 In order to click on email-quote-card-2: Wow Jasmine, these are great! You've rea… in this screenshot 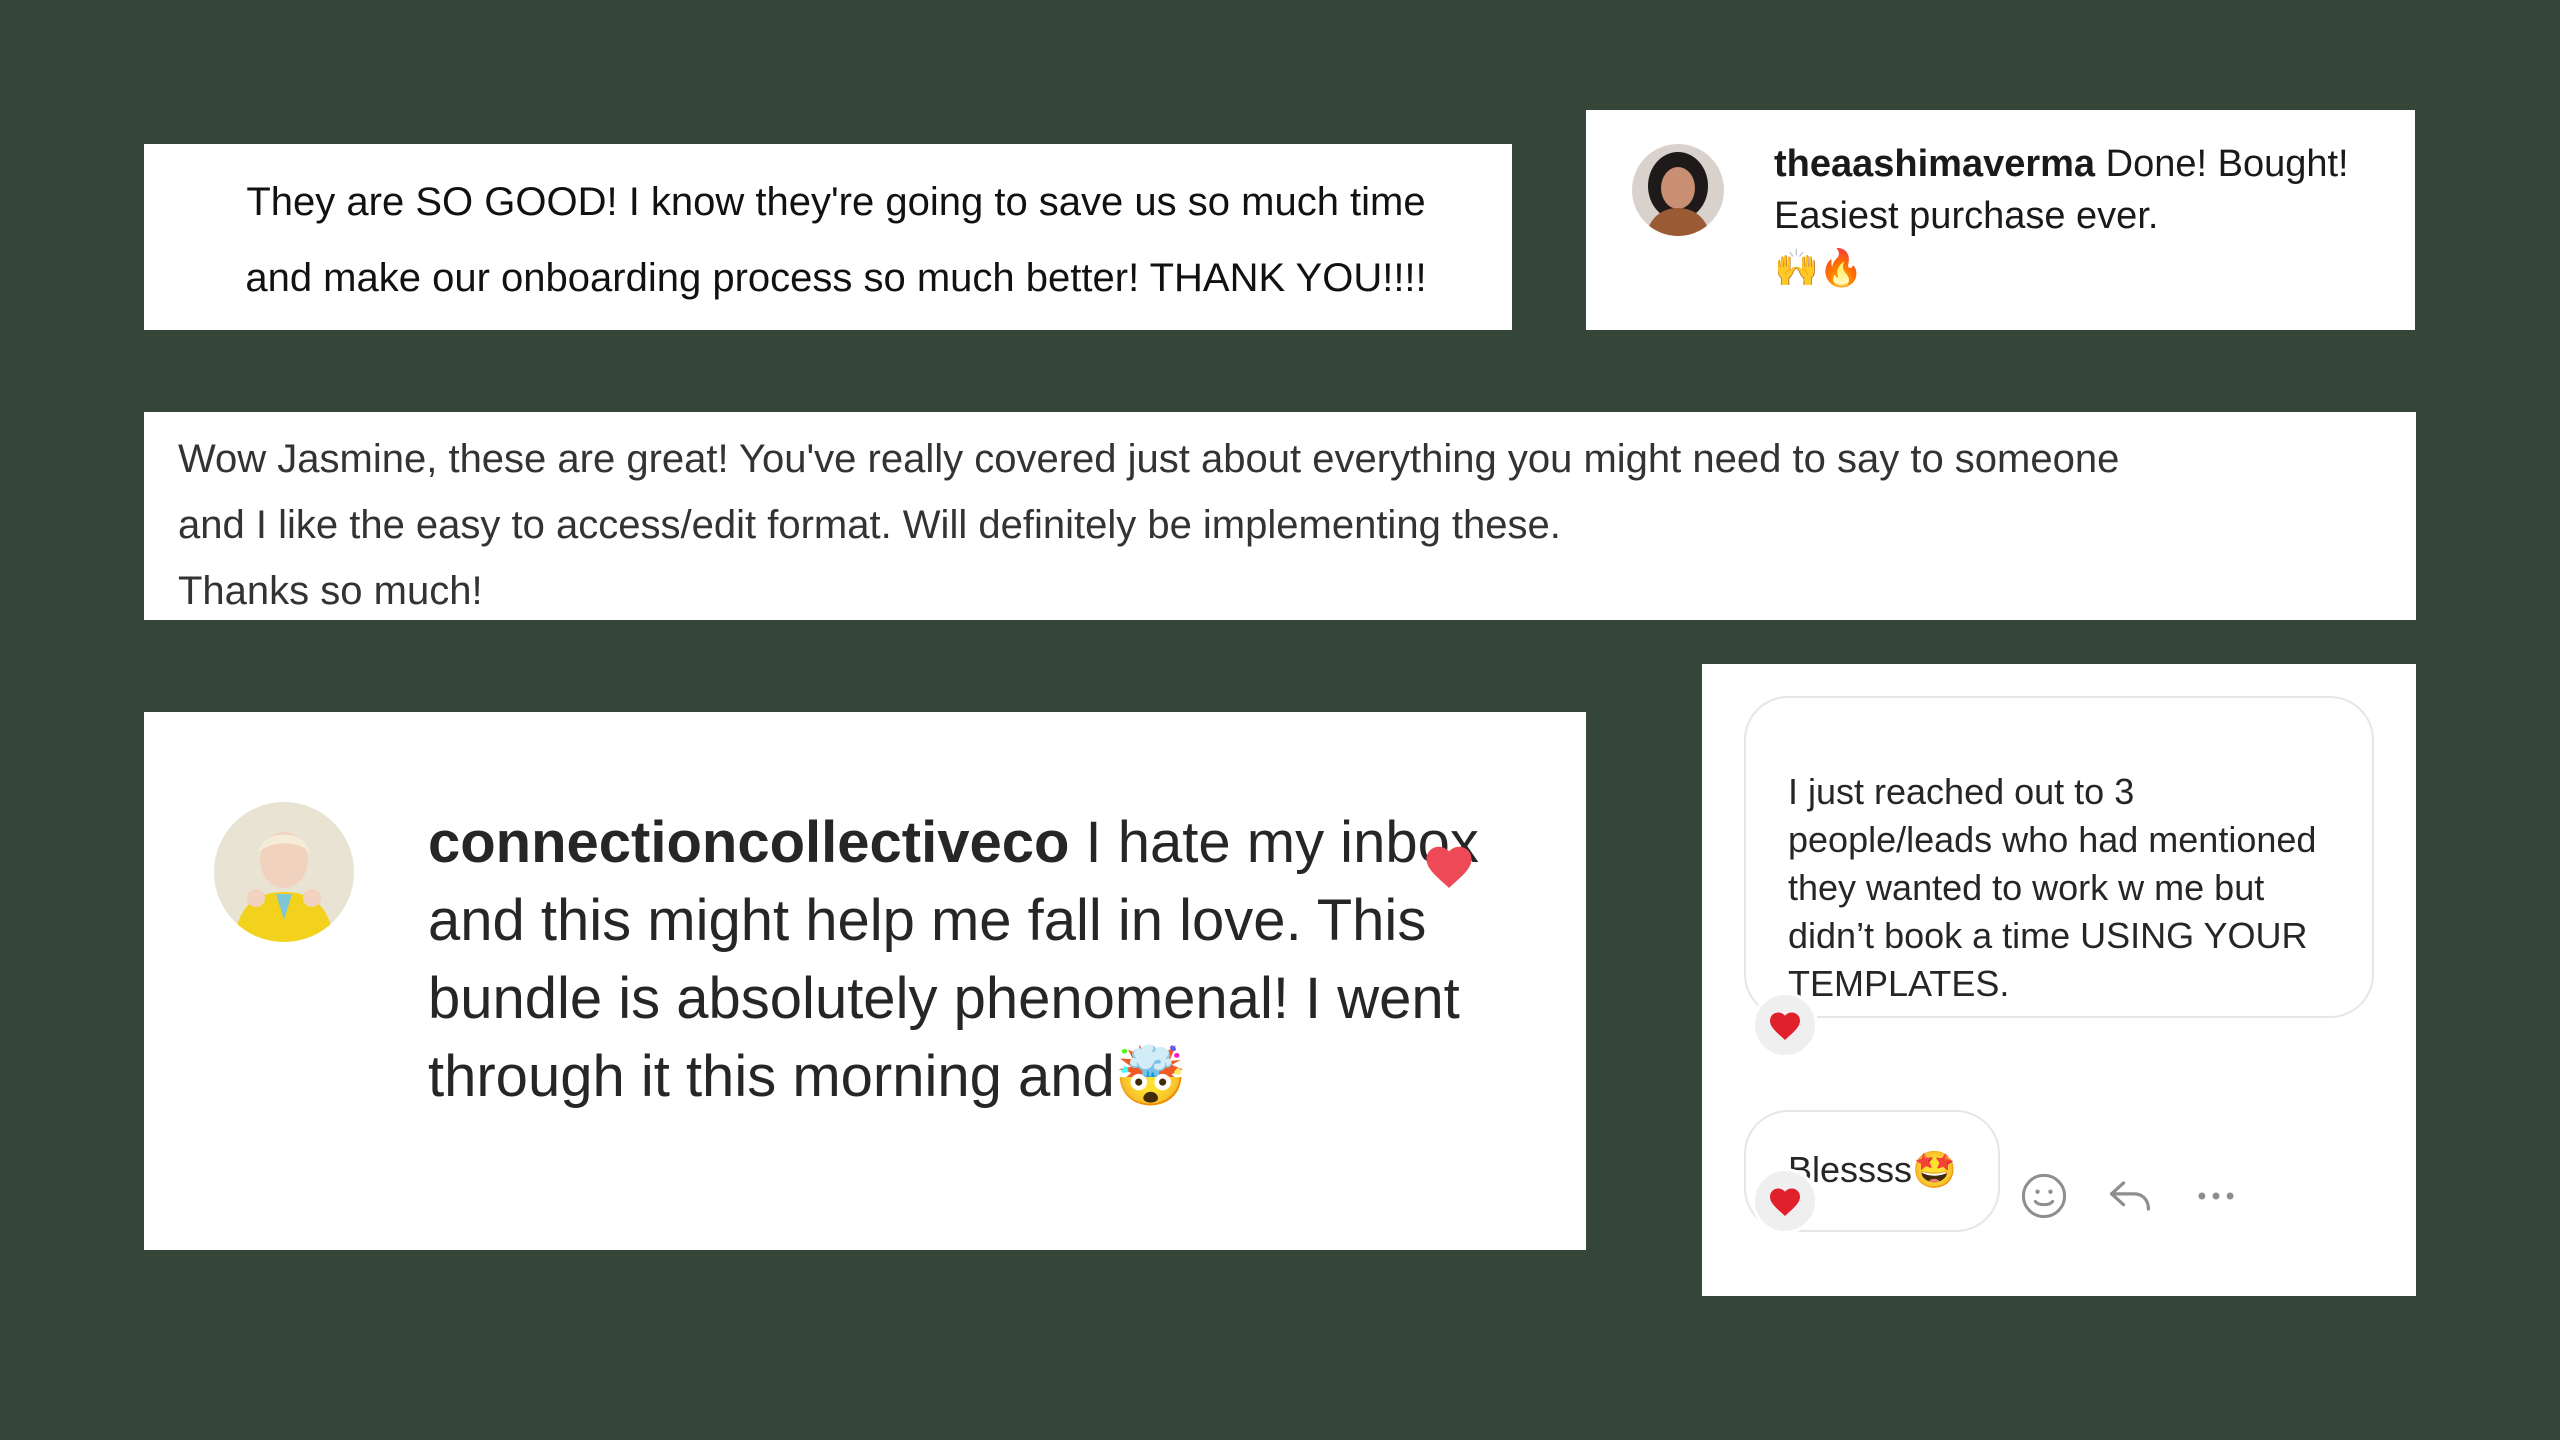, I will do `click(1280, 516)`.